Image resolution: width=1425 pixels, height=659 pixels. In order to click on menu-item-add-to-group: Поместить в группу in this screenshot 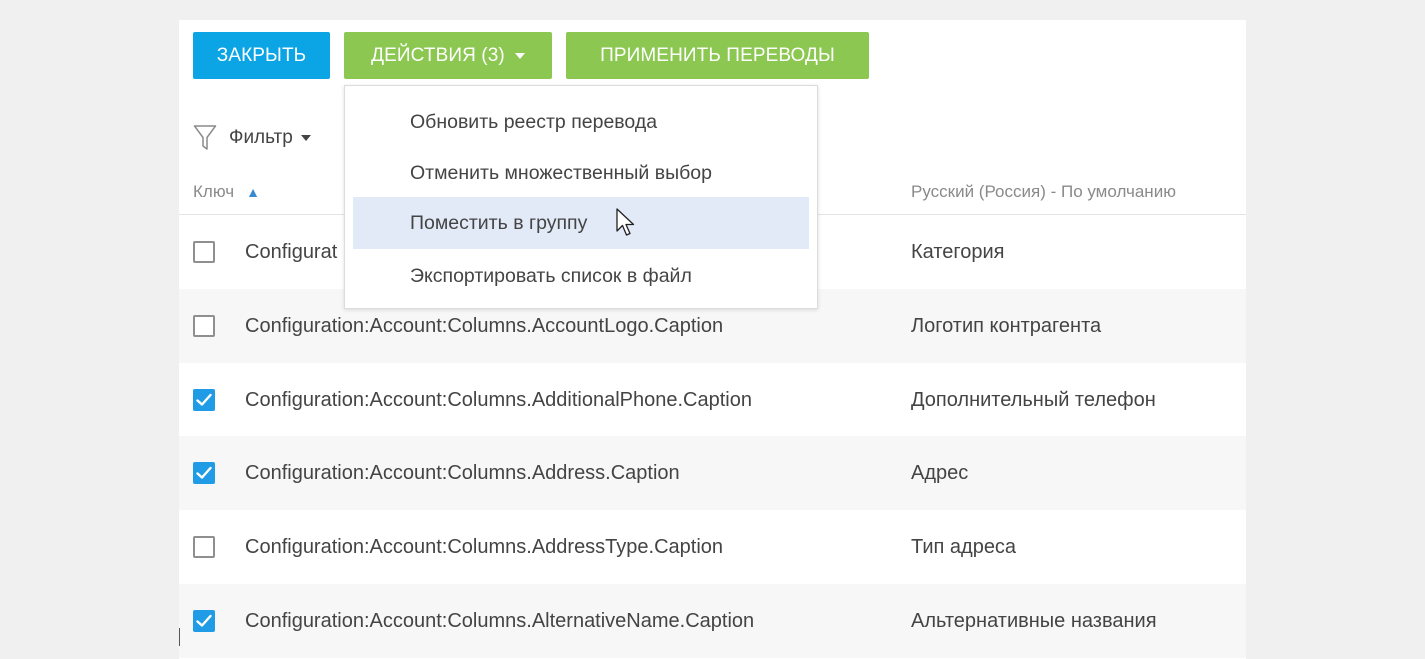, I will do `click(581, 223)`.